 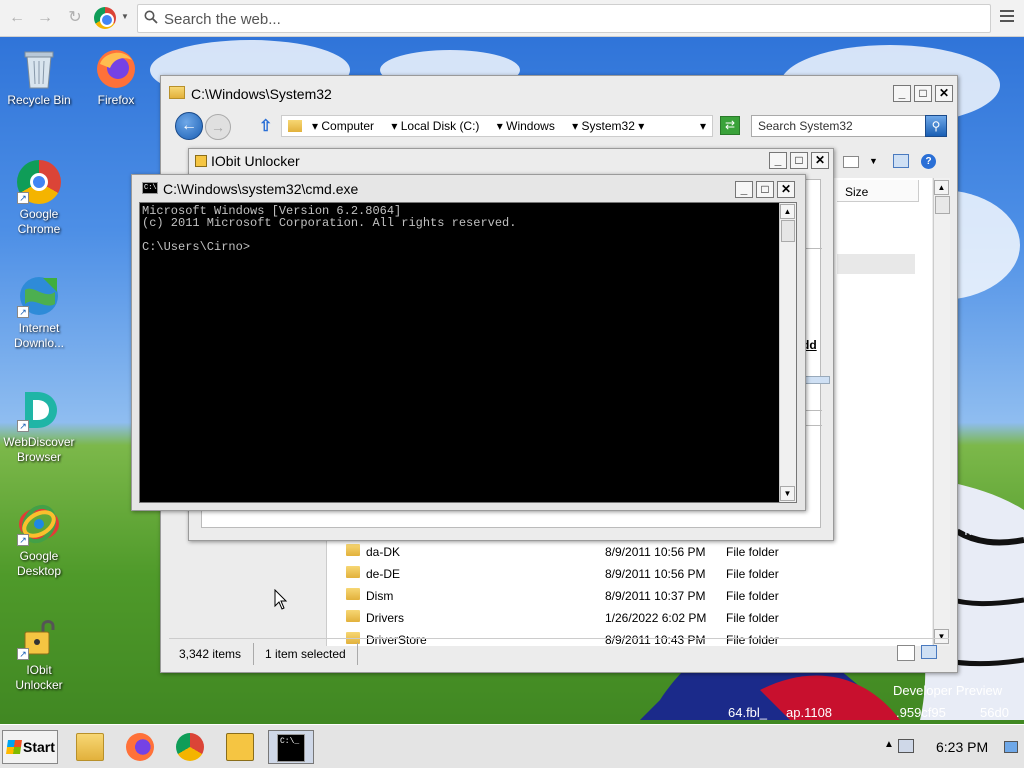 What do you see at coordinates (39, 449) in the screenshot?
I see `desktop-icon-label: WebDiscover Browser` at bounding box center [39, 449].